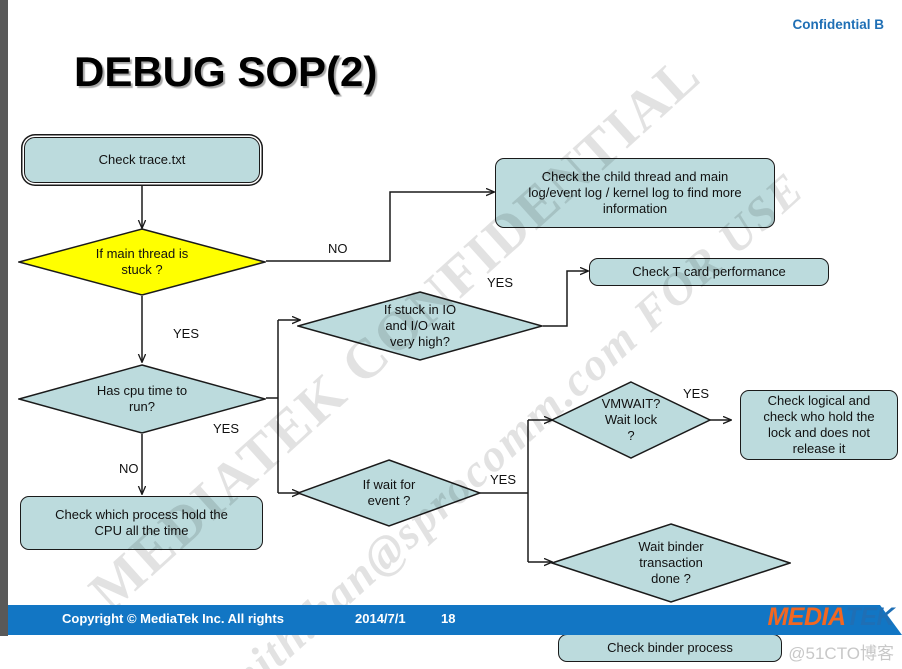 This screenshot has height=669, width=902. I want to click on edge-label-yes-io: YES, so click(500, 282).